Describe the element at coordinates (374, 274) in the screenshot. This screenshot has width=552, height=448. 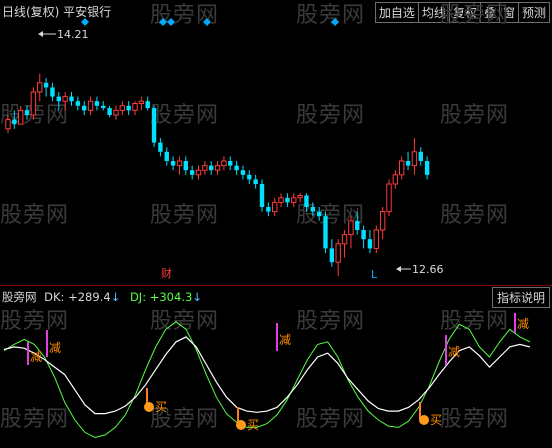
I see `low-marker: L` at that location.